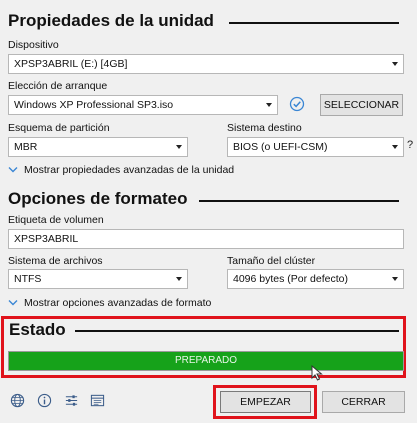  I want to click on partition-scheme-select: MBR, so click(98, 147).